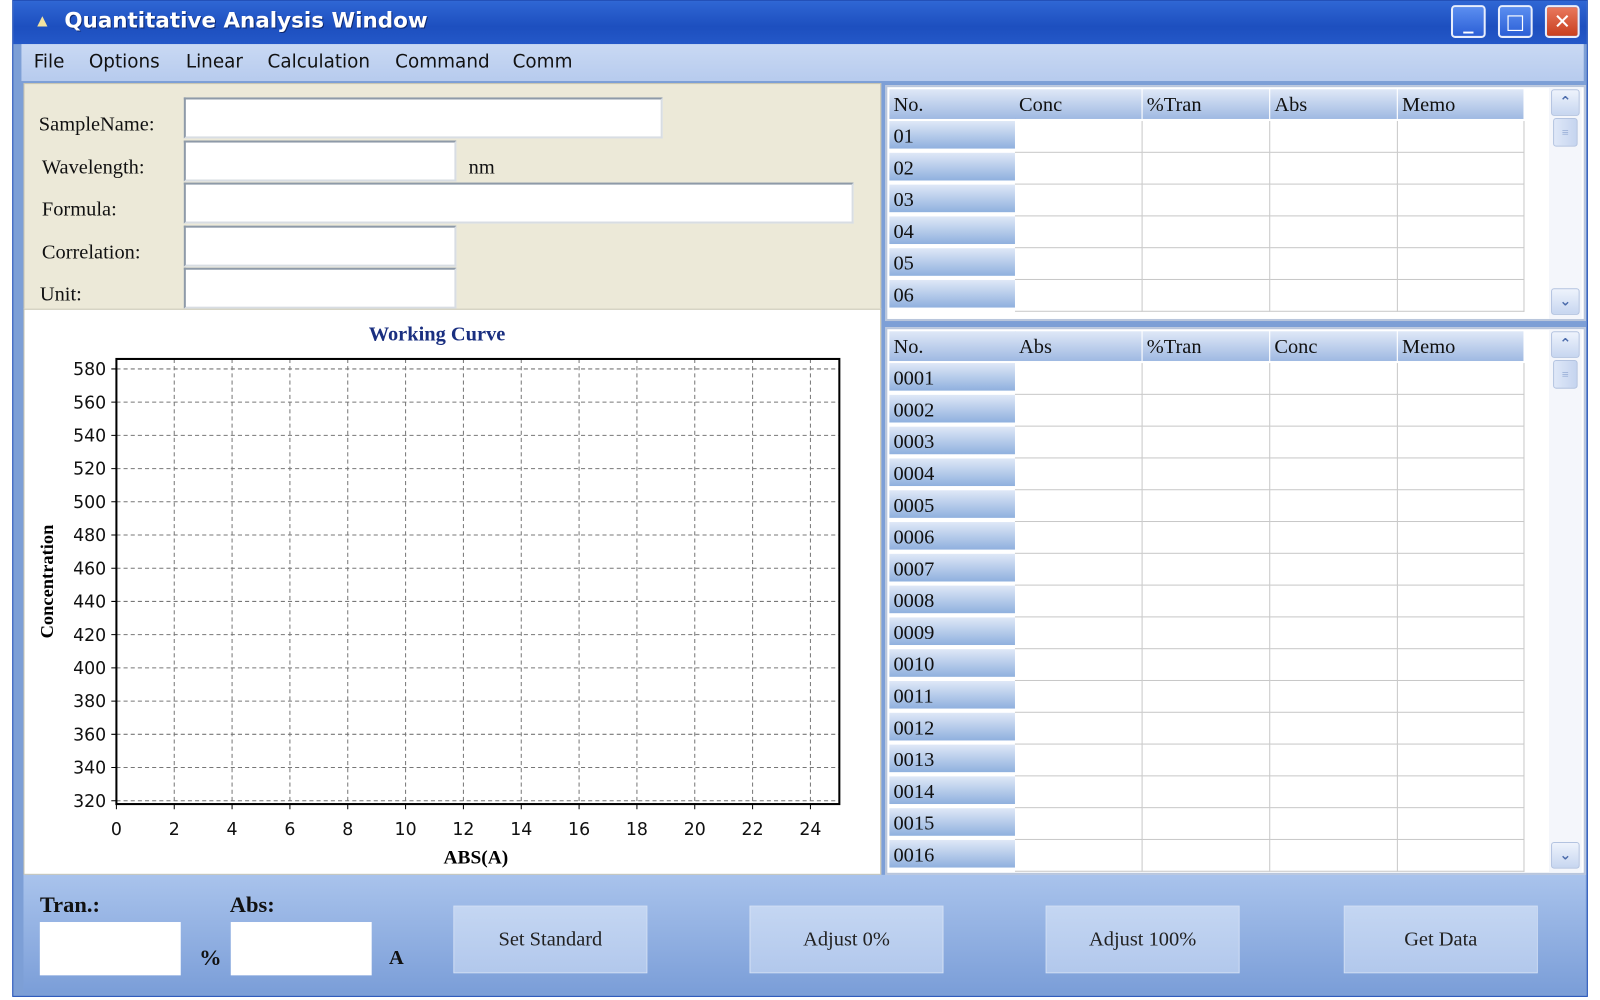 The image size is (1600, 1000). I want to click on row-header: 0009, so click(952, 632).